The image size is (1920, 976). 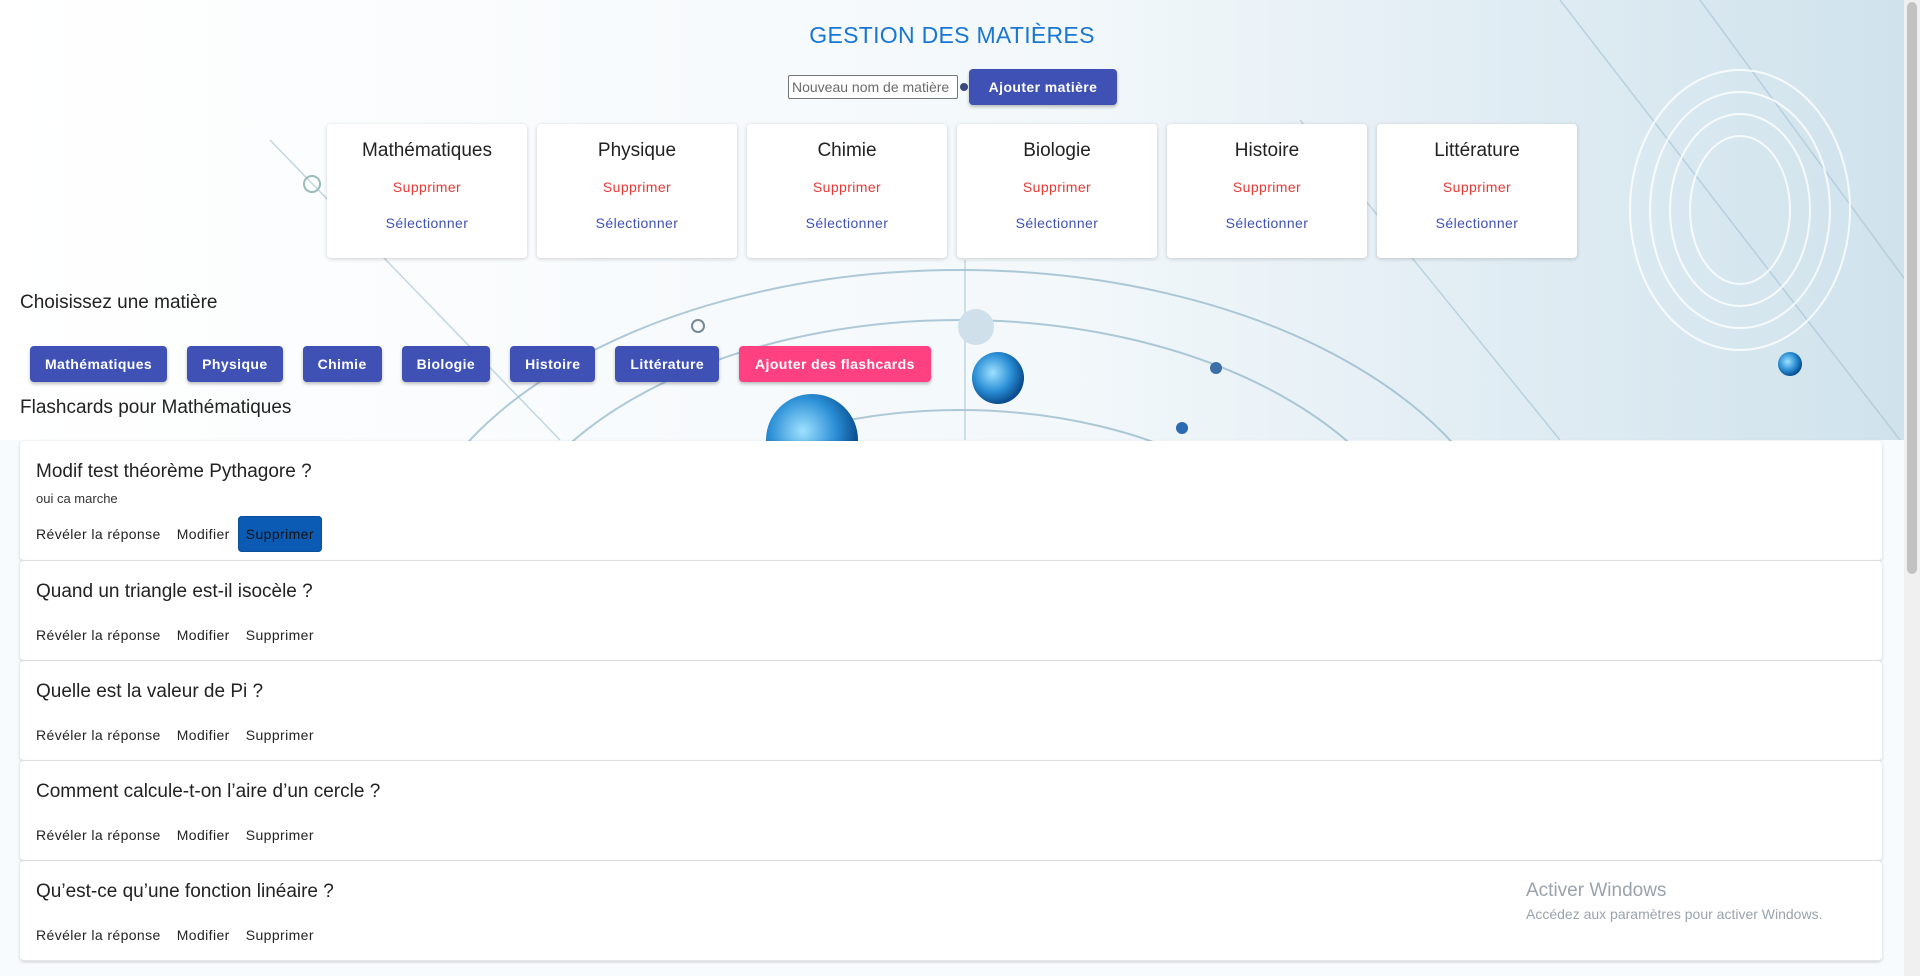 What do you see at coordinates (156, 407) in the screenshot?
I see `flashcards-heading: Flashcards pour Mathématiques` at bounding box center [156, 407].